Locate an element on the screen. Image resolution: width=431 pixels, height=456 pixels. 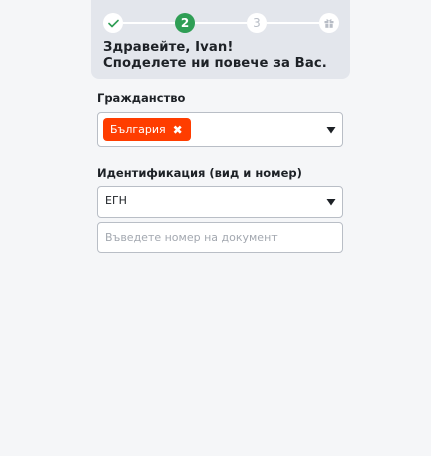
selected-country: България is located at coordinates (138, 129).